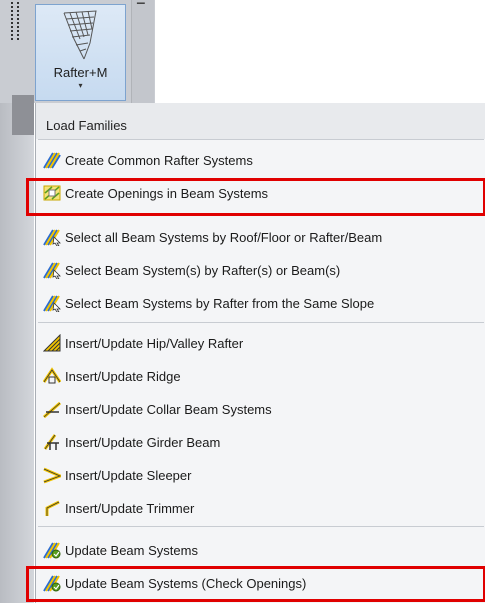 This screenshot has width=485, height=603. I want to click on menu-item-label: Create Common Rafter Systems, so click(159, 160).